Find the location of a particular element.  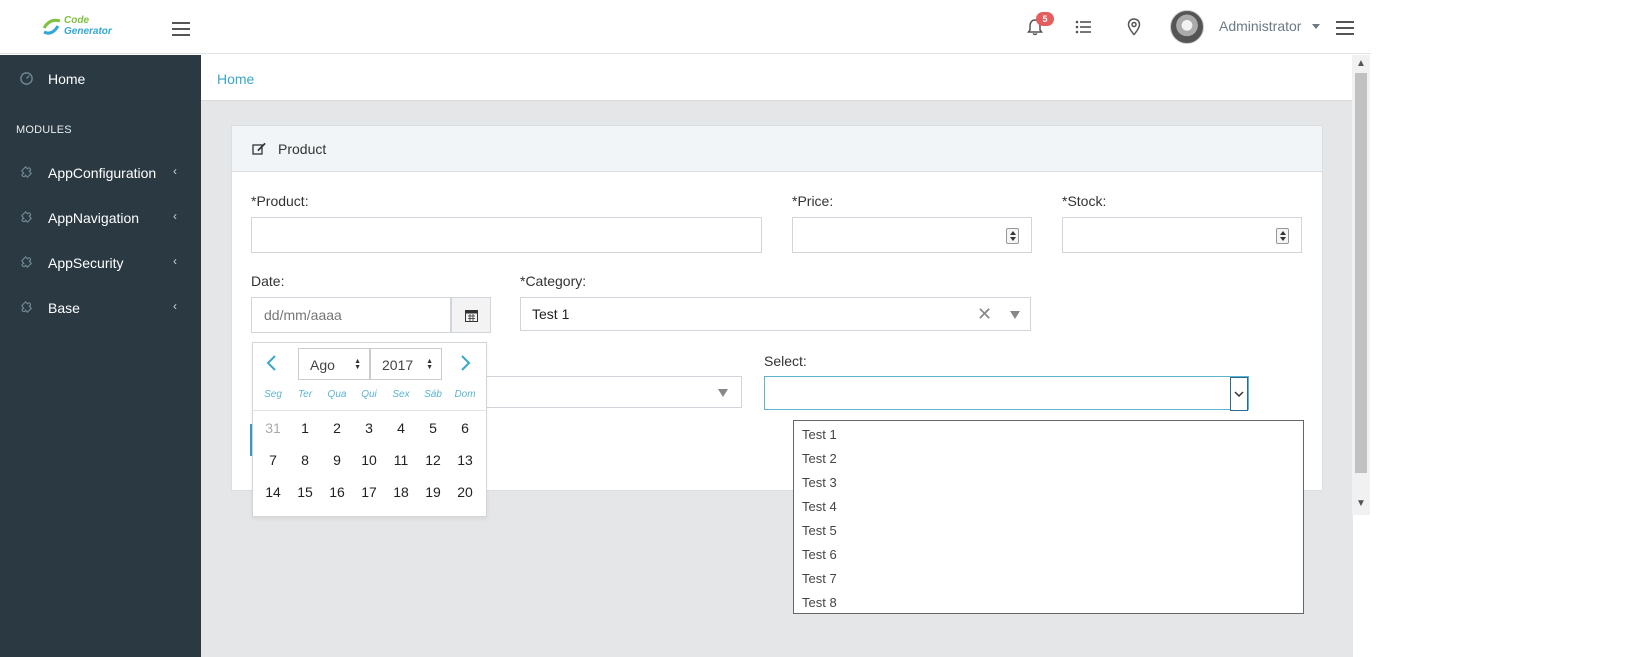

calendar-day: 4 is located at coordinates (401, 428).